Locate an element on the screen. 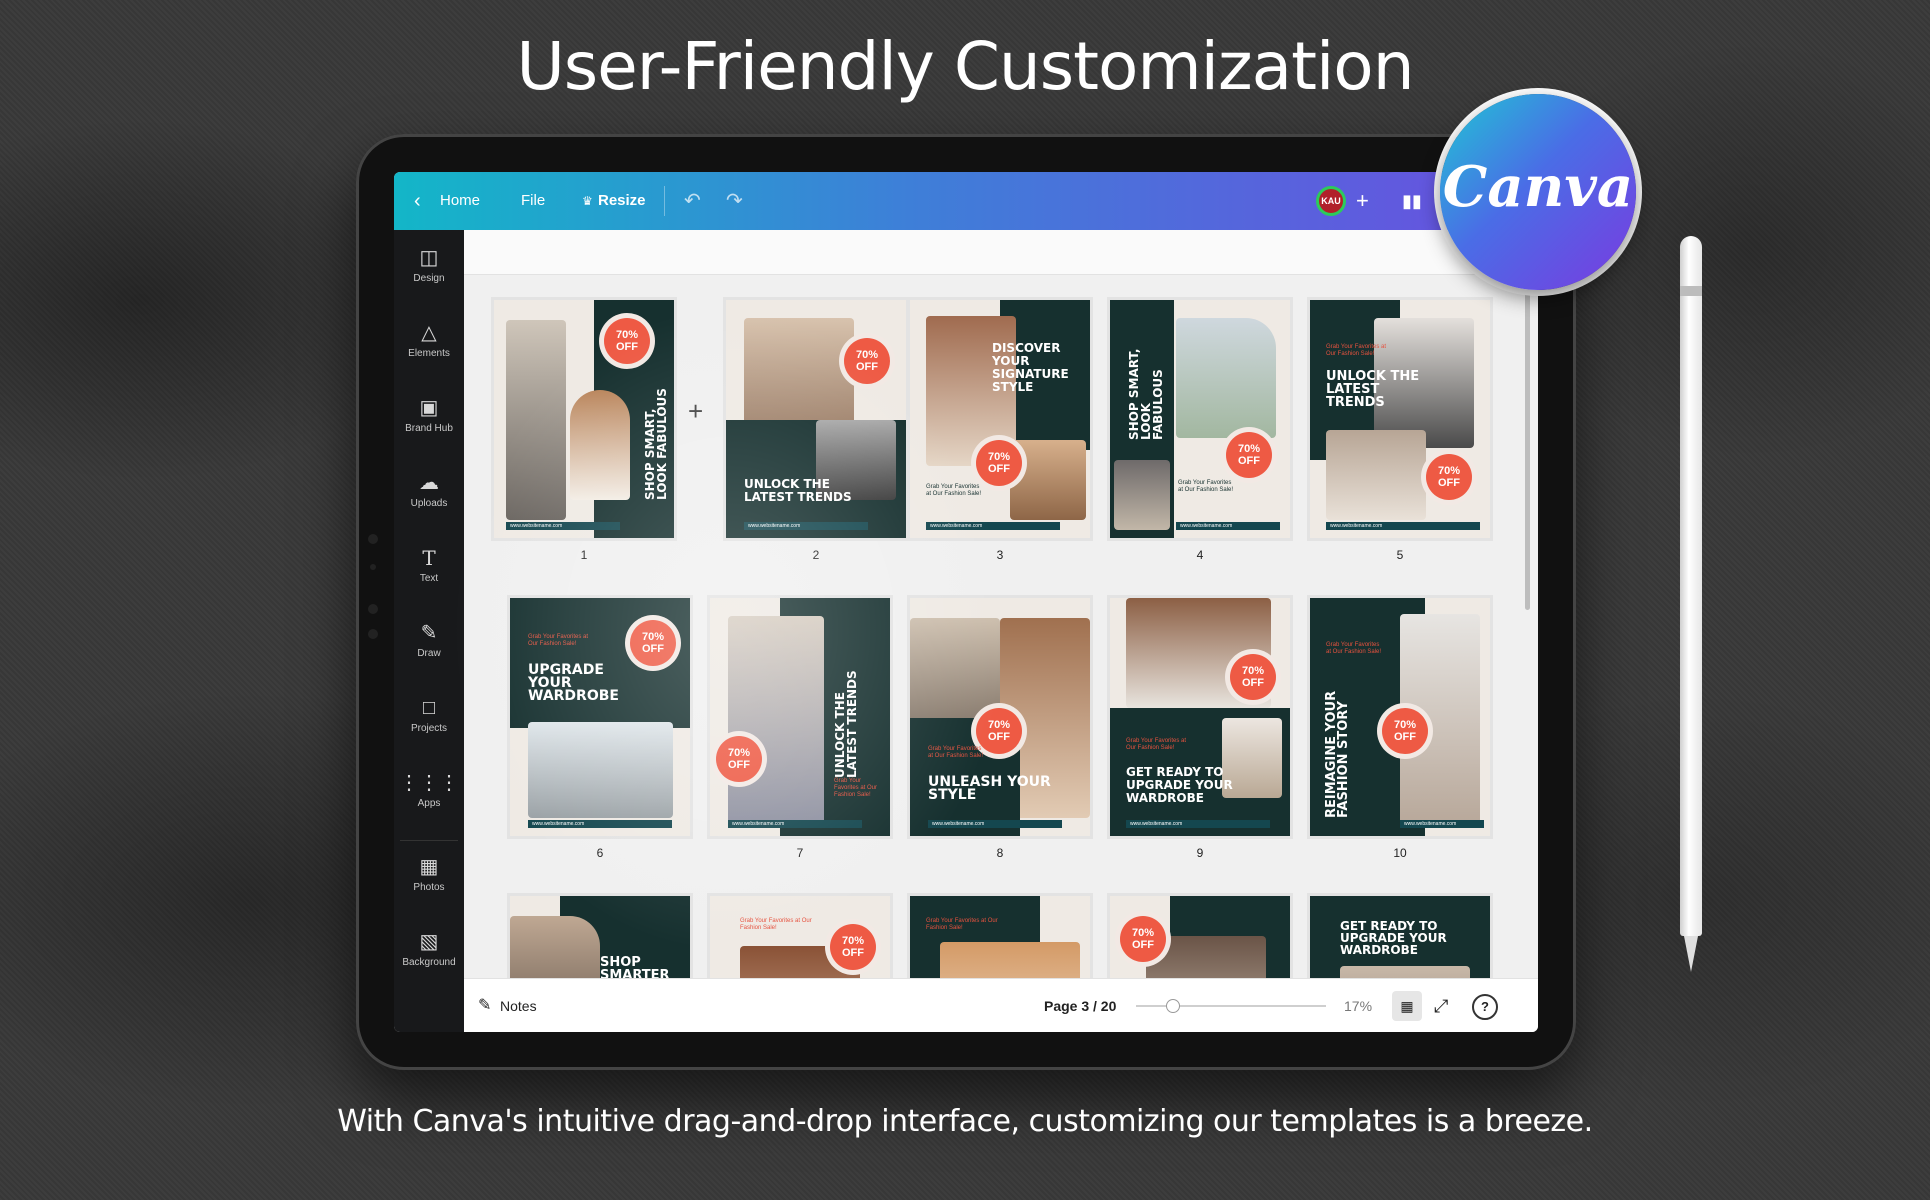  sidebar-item-brand-hub: ▣ Brand Hub is located at coordinates (429, 415).